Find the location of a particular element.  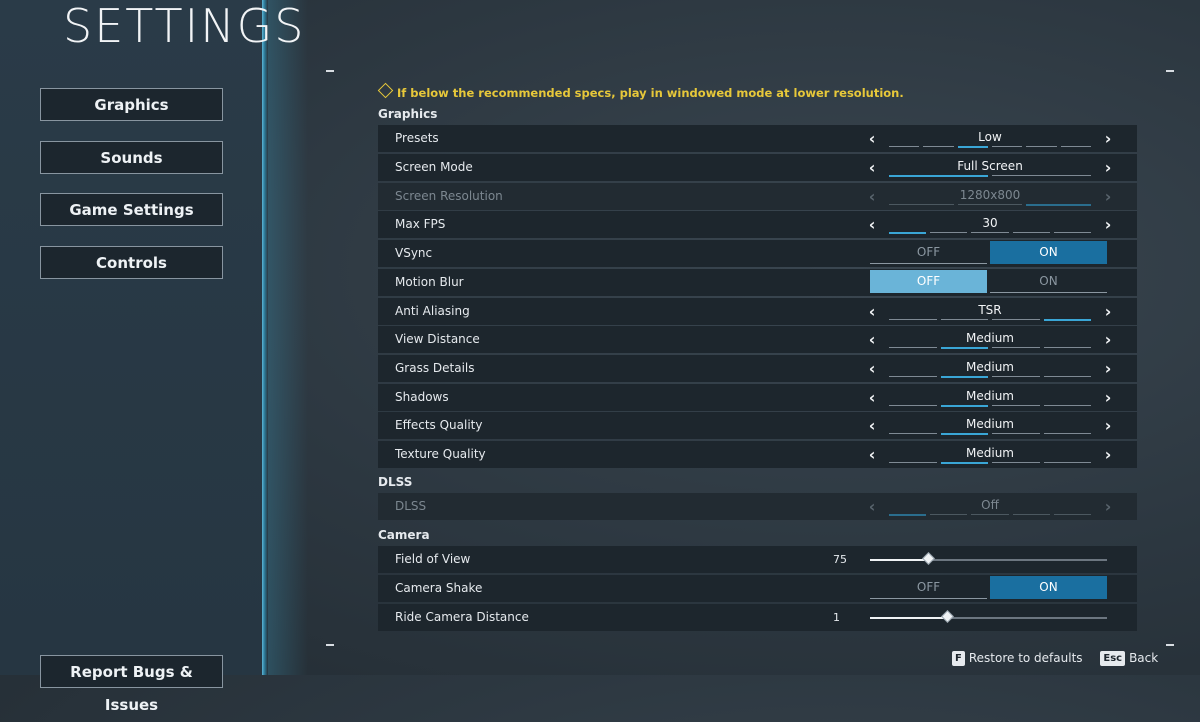

setting-label: Screen Resolution is located at coordinates (449, 196).